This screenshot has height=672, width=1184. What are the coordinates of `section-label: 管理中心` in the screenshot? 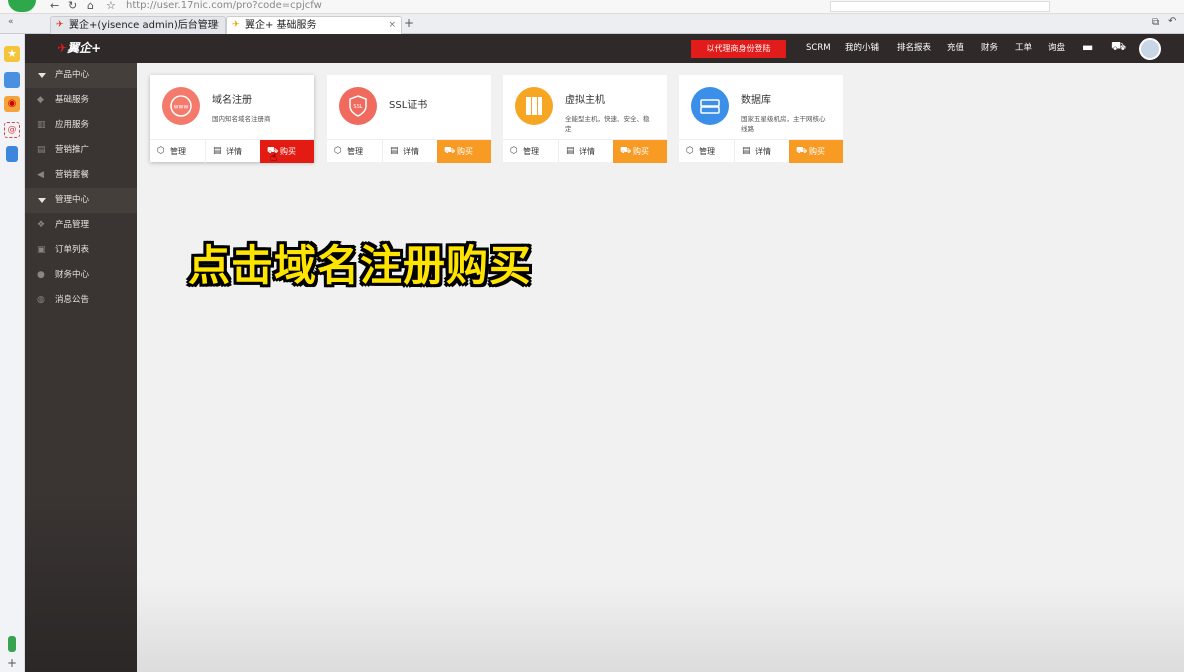 It's located at (72, 200).